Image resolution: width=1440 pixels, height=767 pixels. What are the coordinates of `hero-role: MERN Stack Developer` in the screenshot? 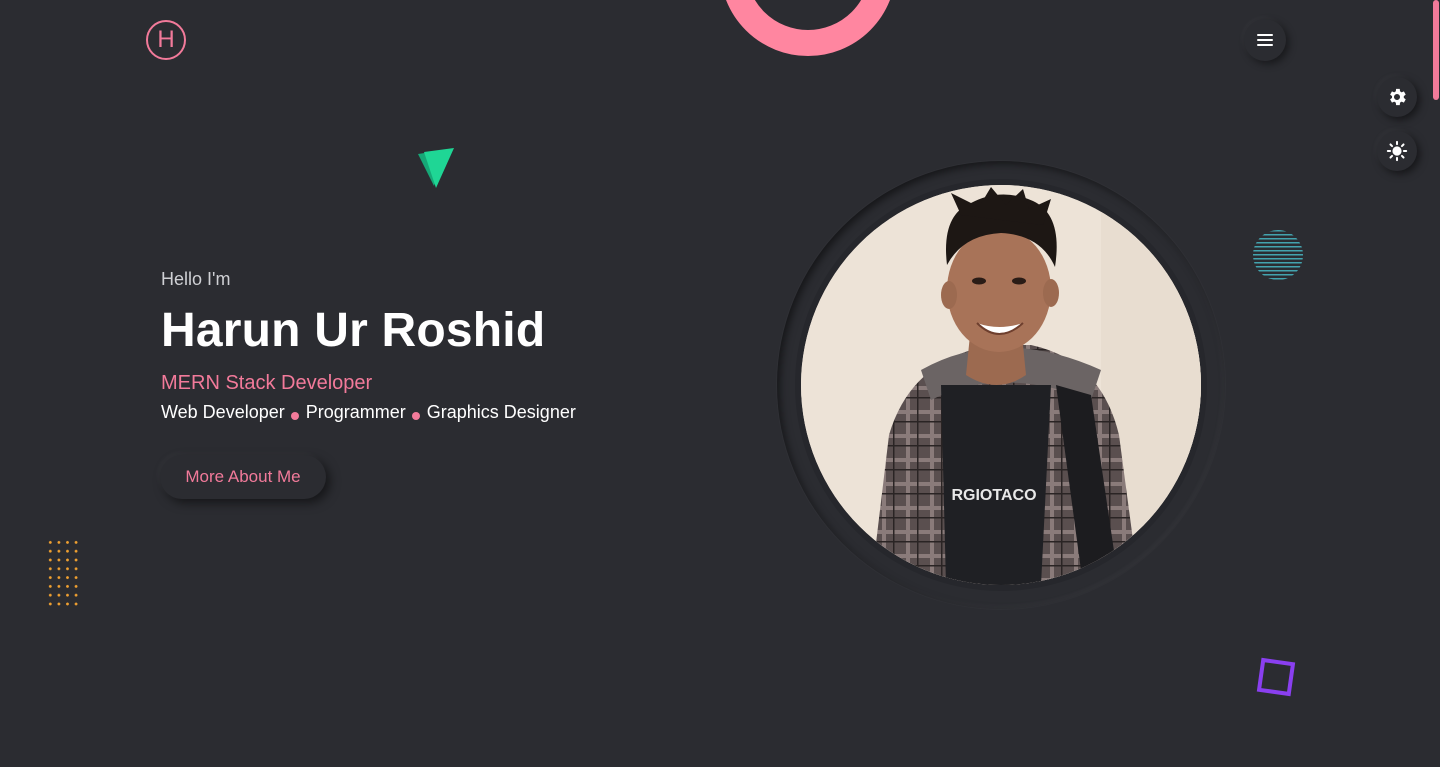 It's located at (267, 383).